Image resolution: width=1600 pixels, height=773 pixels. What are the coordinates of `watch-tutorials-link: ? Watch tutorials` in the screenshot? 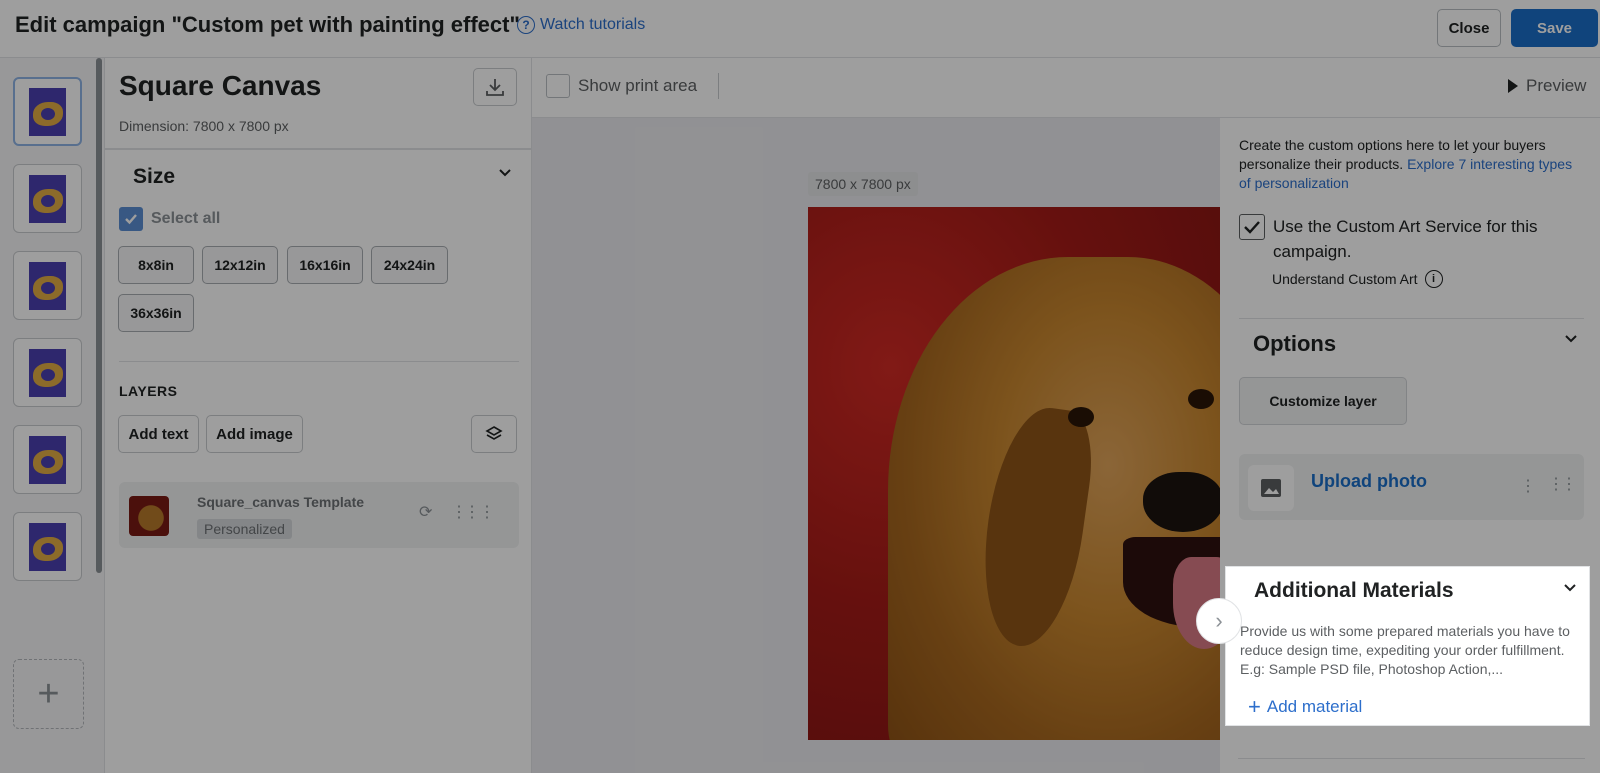 It's located at (581, 25).